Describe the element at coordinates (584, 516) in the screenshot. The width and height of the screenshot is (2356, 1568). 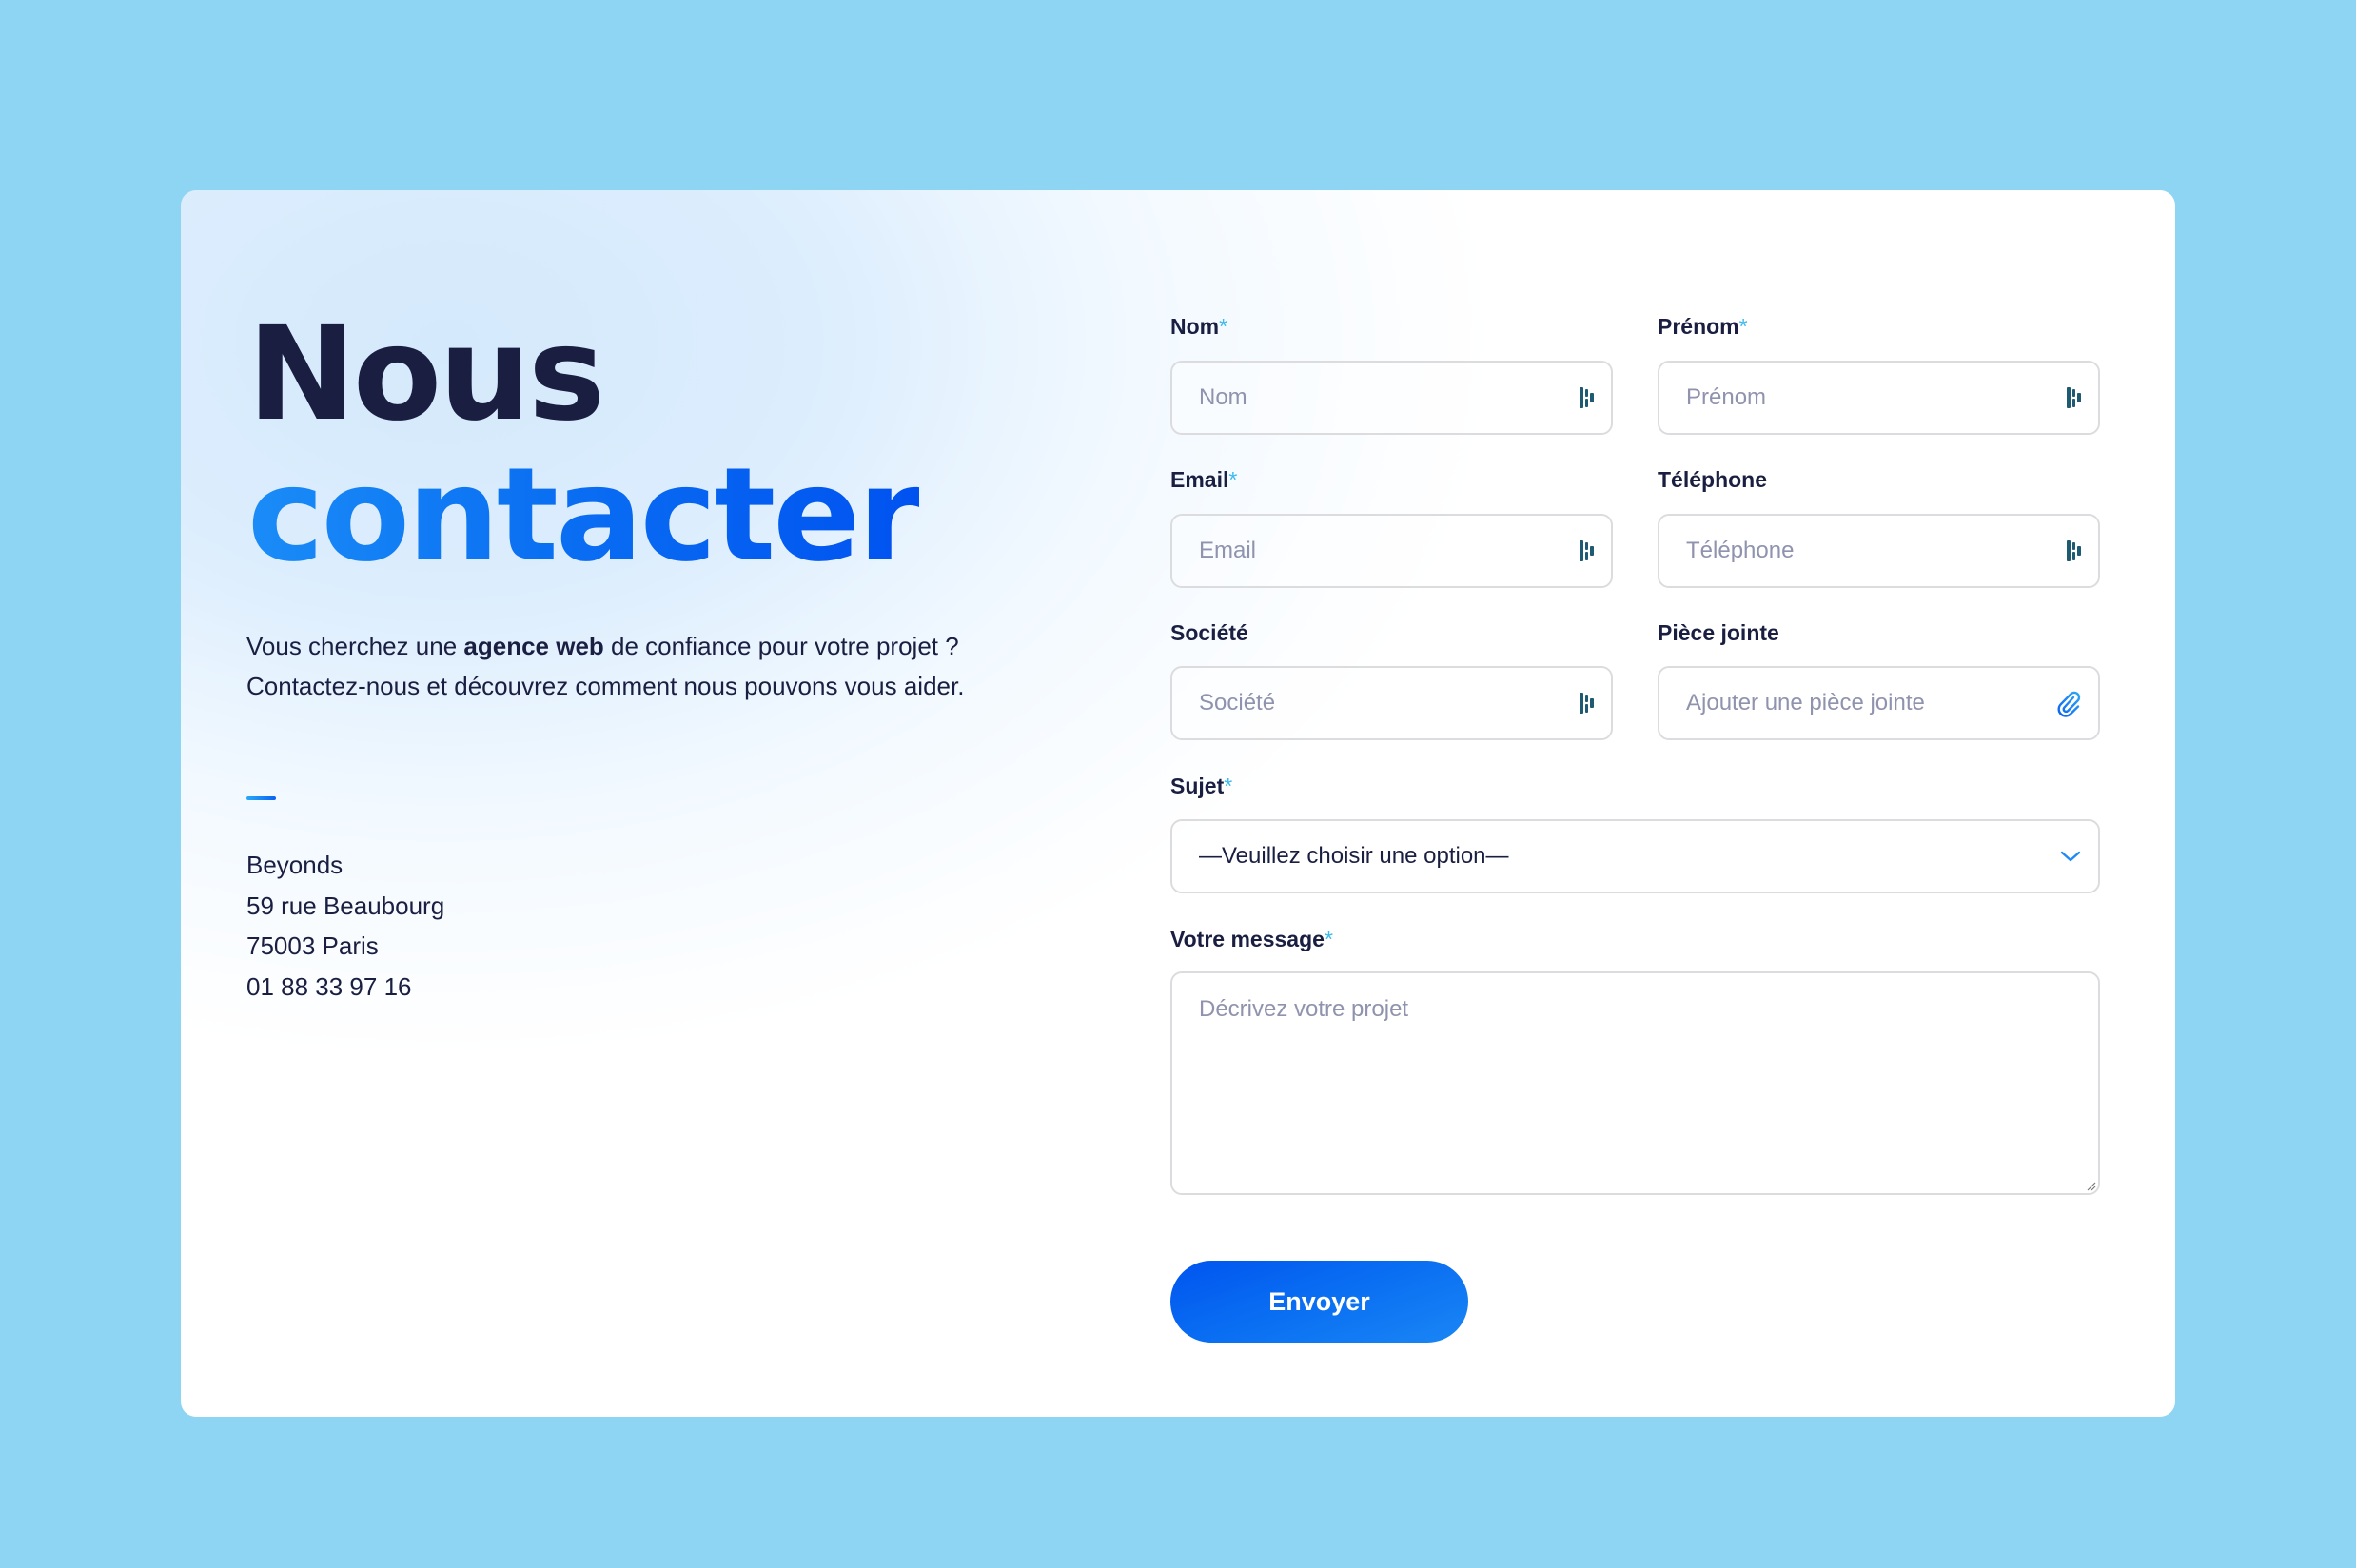
I see `title-line-2: contacter` at that location.